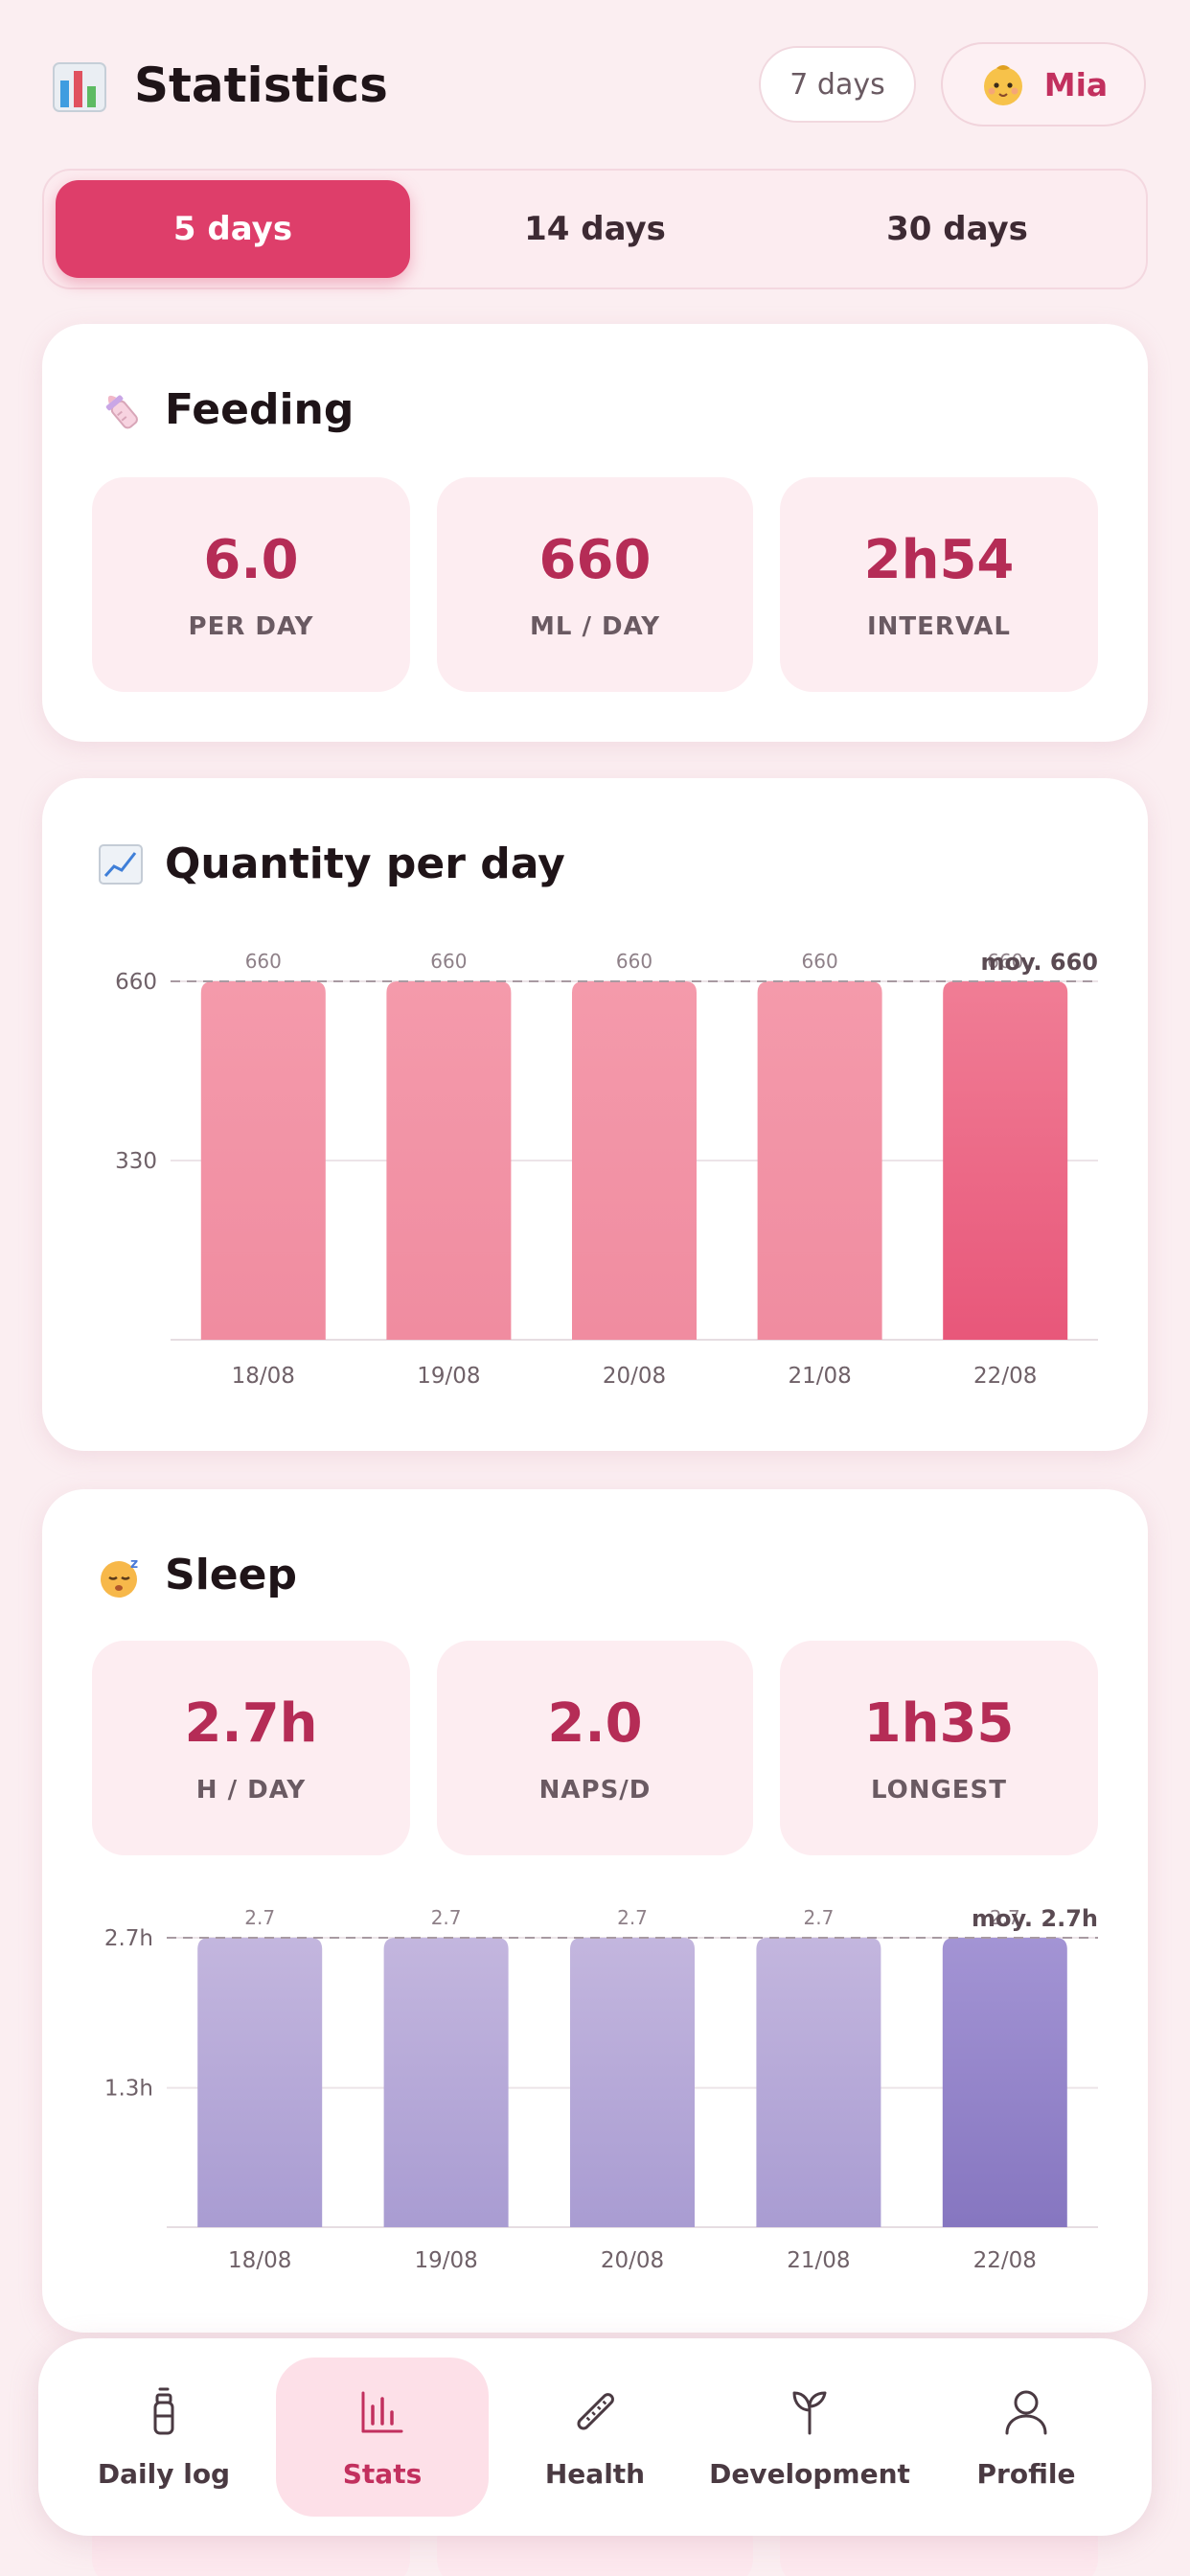 Image resolution: width=1190 pixels, height=2576 pixels. What do you see at coordinates (121, 864) in the screenshot?
I see `line-chart-icon` at bounding box center [121, 864].